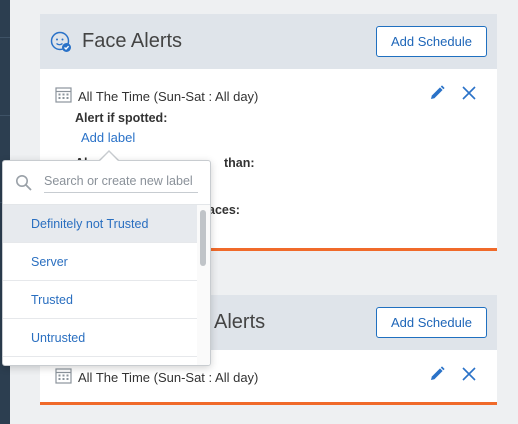 The width and height of the screenshot is (518, 424). I want to click on label-option: Definitely not Trusted, so click(101, 224).